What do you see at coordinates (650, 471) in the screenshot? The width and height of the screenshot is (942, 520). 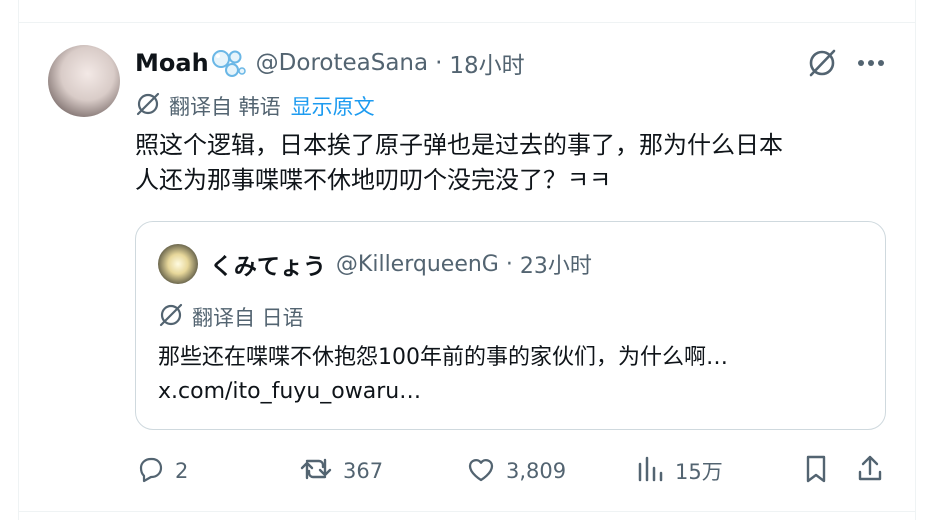 I see `views-icon` at bounding box center [650, 471].